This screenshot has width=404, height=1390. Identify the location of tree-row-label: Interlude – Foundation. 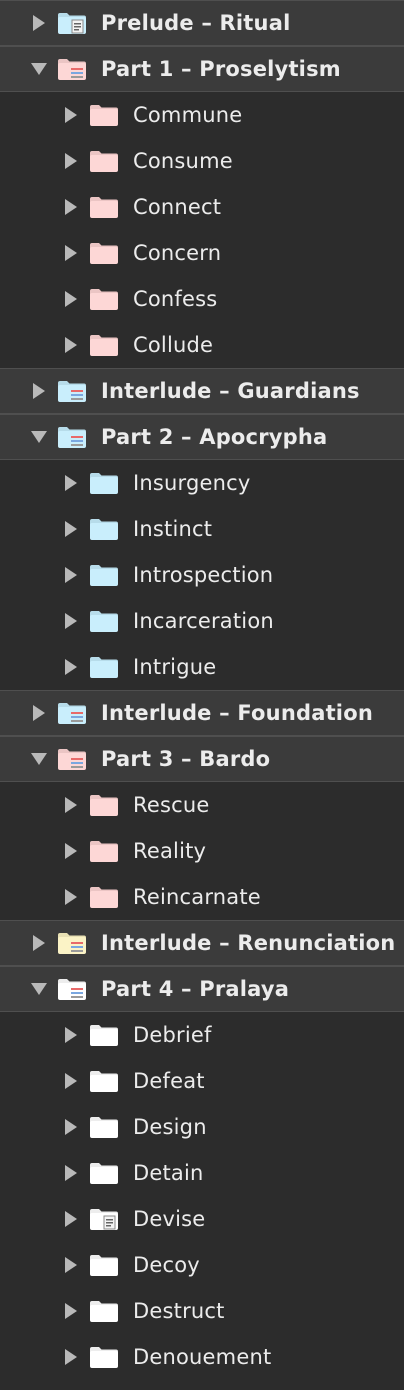
(237, 713).